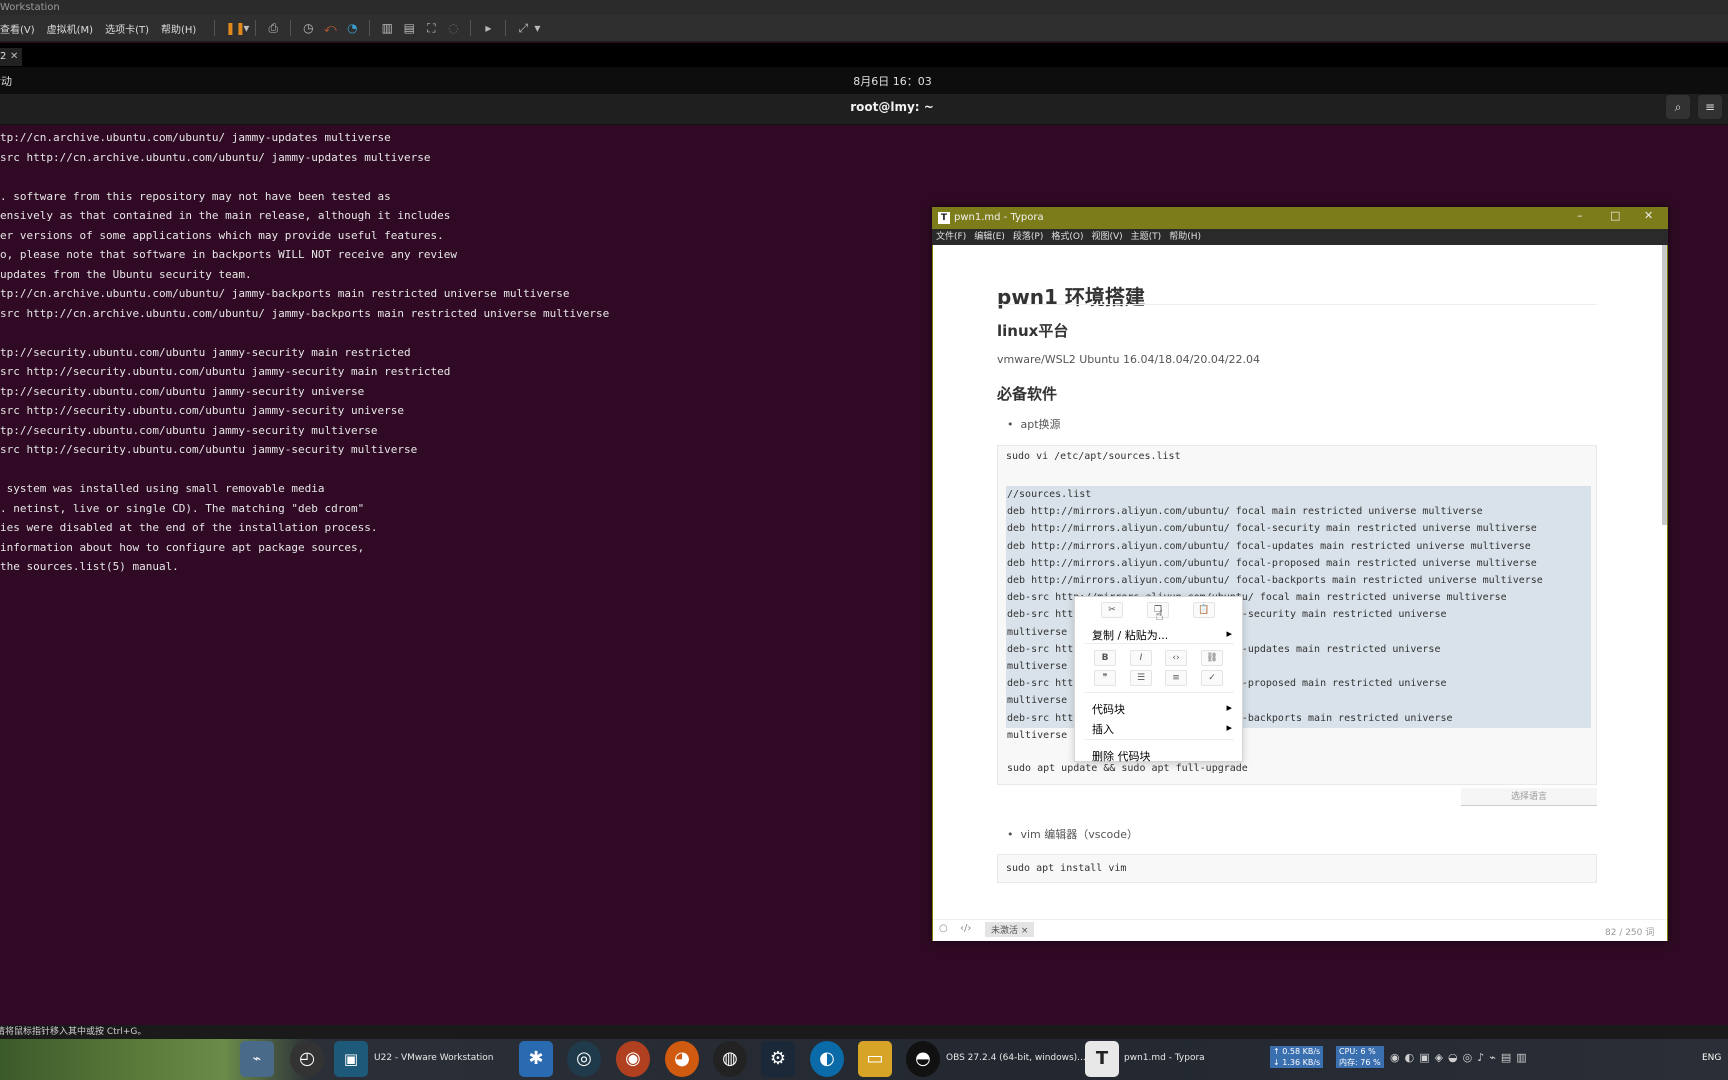 The width and height of the screenshot is (1728, 1080). What do you see at coordinates (1300, 930) in the screenshot?
I see `typora-statusbar` at bounding box center [1300, 930].